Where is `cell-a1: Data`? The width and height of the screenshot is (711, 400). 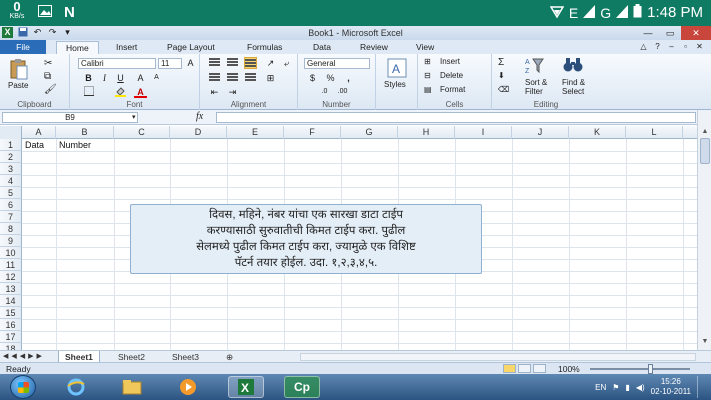 cell-a1: Data is located at coordinates (33, 145).